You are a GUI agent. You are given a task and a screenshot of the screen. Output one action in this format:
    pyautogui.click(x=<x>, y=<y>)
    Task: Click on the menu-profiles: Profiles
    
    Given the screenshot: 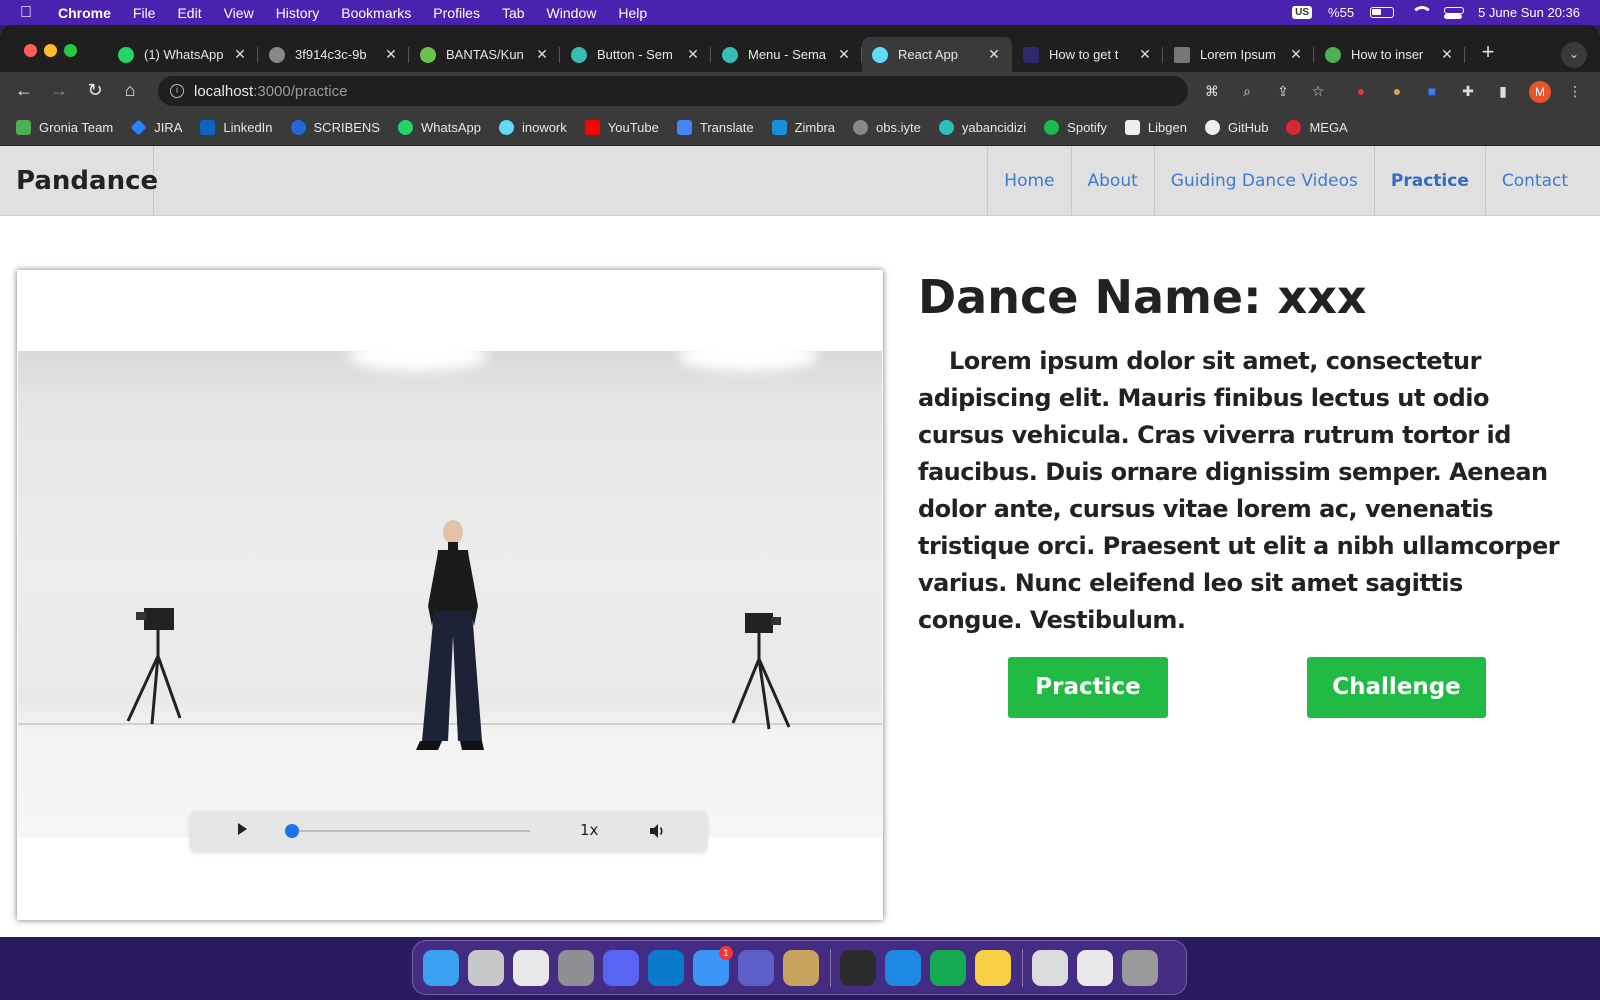 What is the action you would take?
    pyautogui.click(x=456, y=13)
    